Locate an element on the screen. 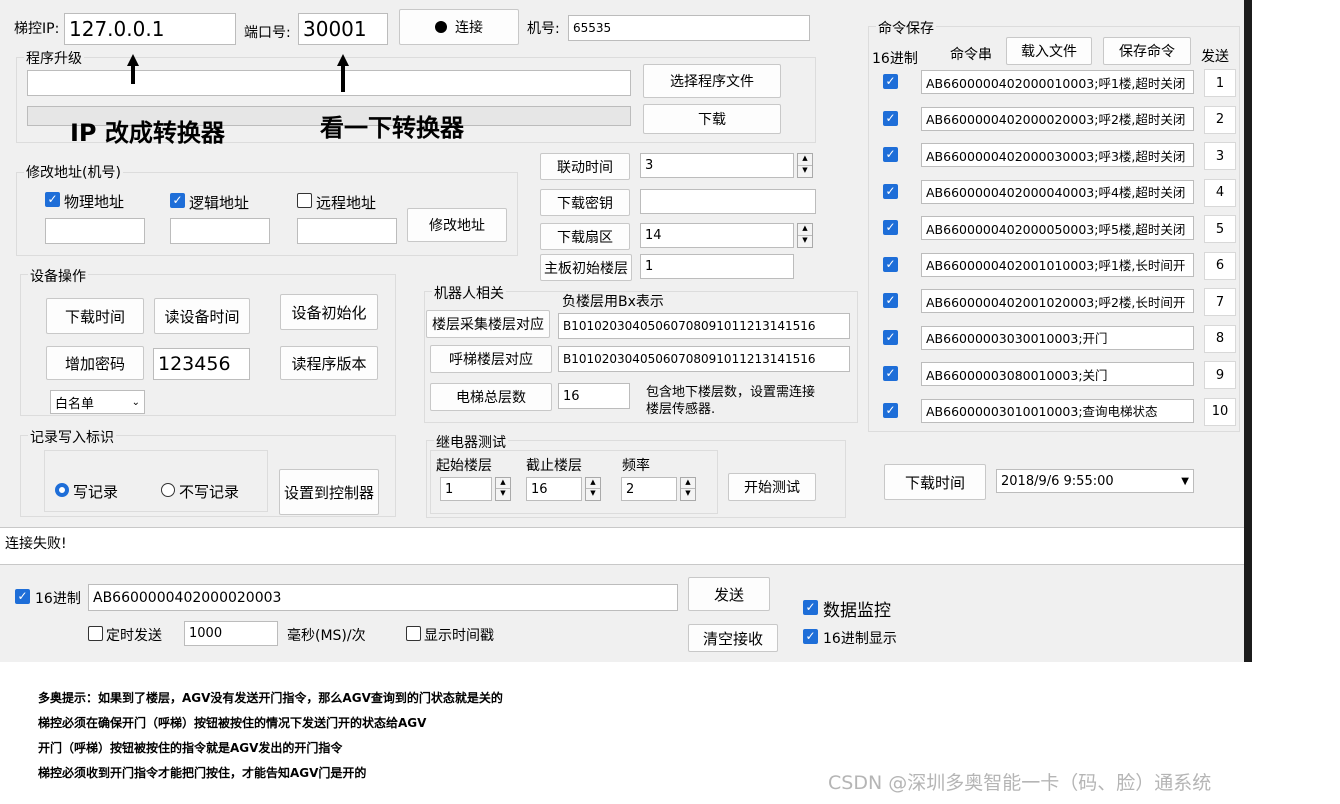 The height and width of the screenshot is (804, 1340). write-record-radio is located at coordinates (62, 490).